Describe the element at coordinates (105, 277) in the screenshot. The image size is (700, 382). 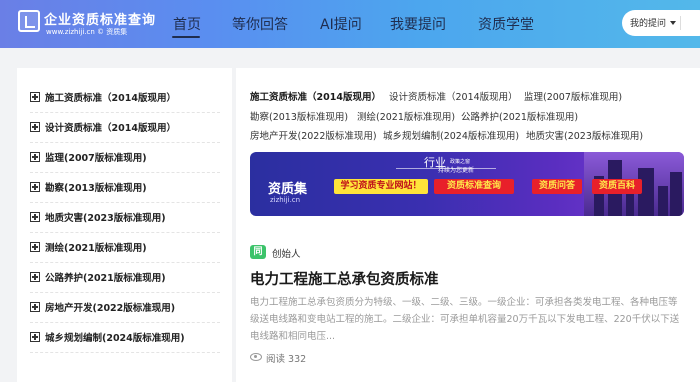
I see `sidebar-item-label: 公路养护(2021版标准现用)` at that location.